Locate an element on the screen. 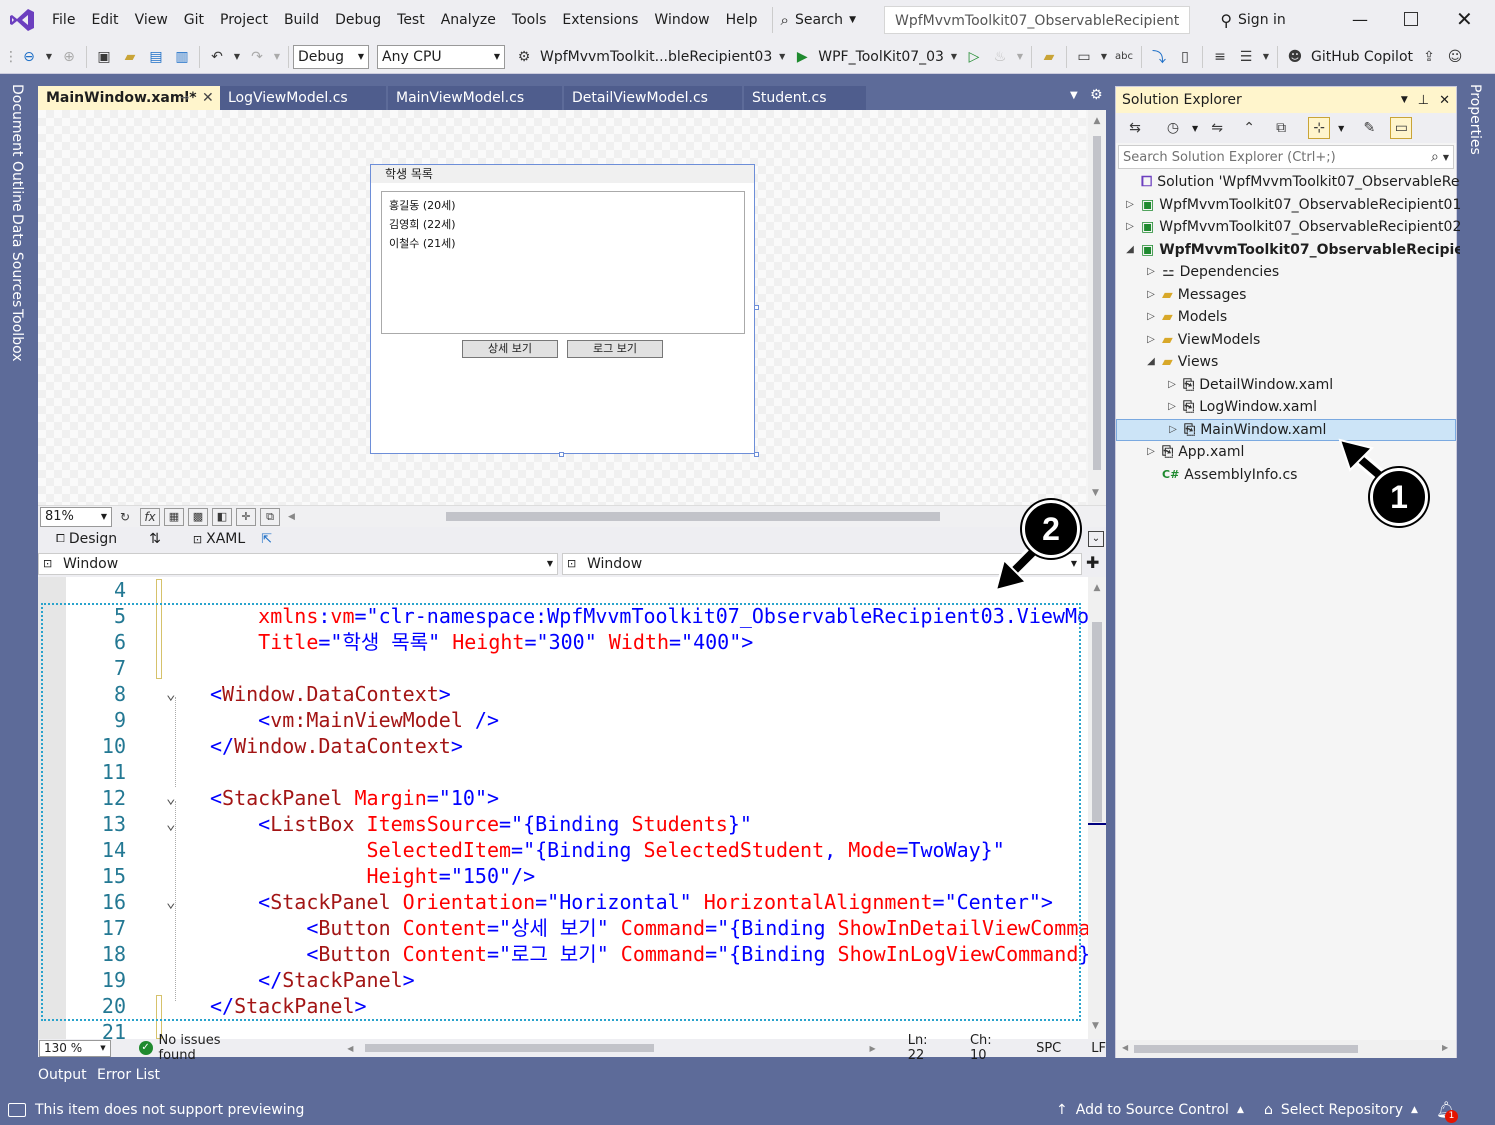  tree-node-mainwindow-xaml: ▷ ⎘ MainWindow.xaml is located at coordinates (1286, 429).